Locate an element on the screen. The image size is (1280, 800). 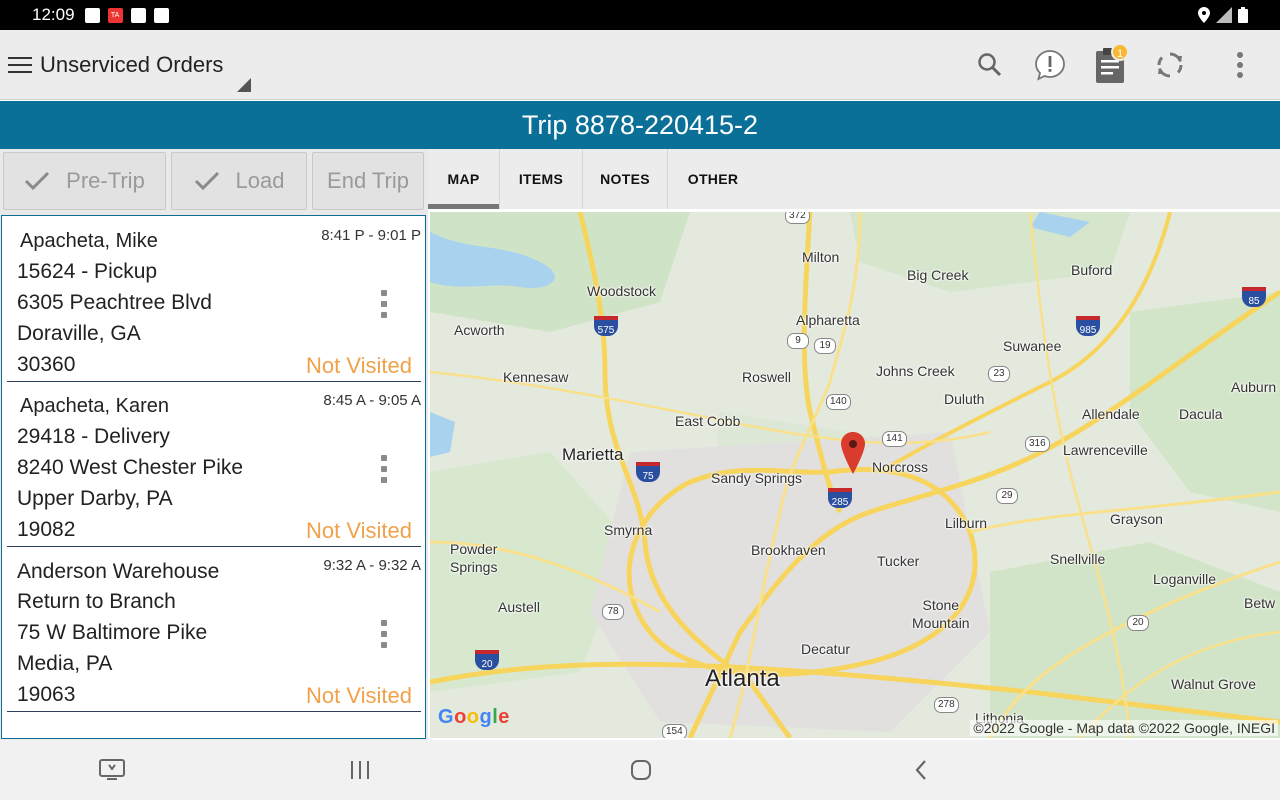
trip-banner: Trip 8878-220415-2 is located at coordinates (640, 125).